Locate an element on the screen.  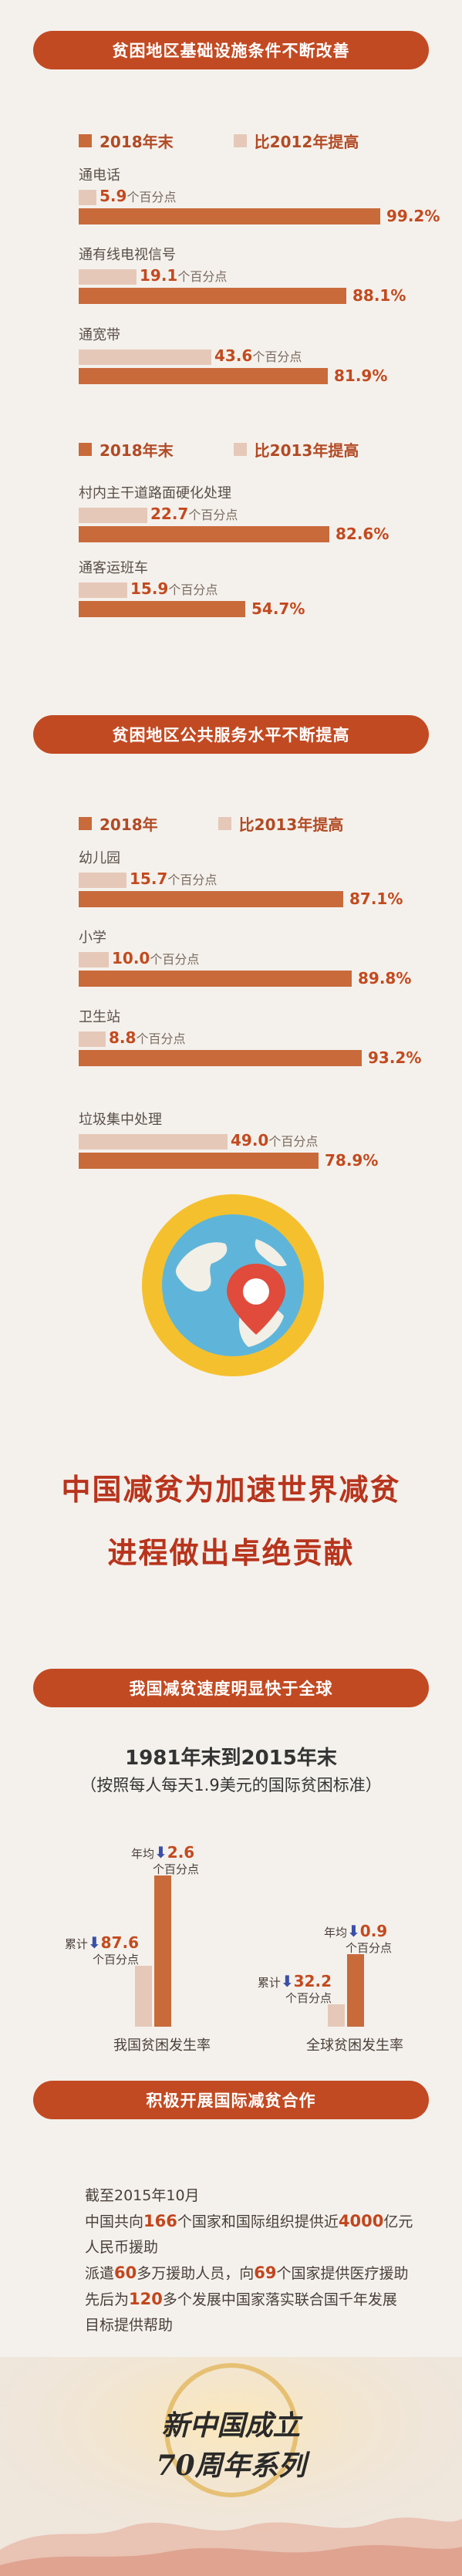
footer-title-line2: 70周年系列 is located at coordinates (231, 2465).